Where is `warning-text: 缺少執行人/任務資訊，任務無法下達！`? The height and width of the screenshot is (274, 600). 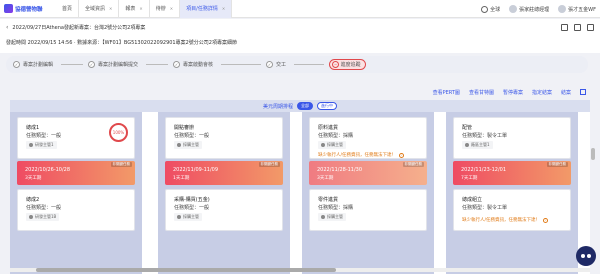 warning-text: 缺少執行人/任務資訊，任務無法下達！ is located at coordinates (357, 155).